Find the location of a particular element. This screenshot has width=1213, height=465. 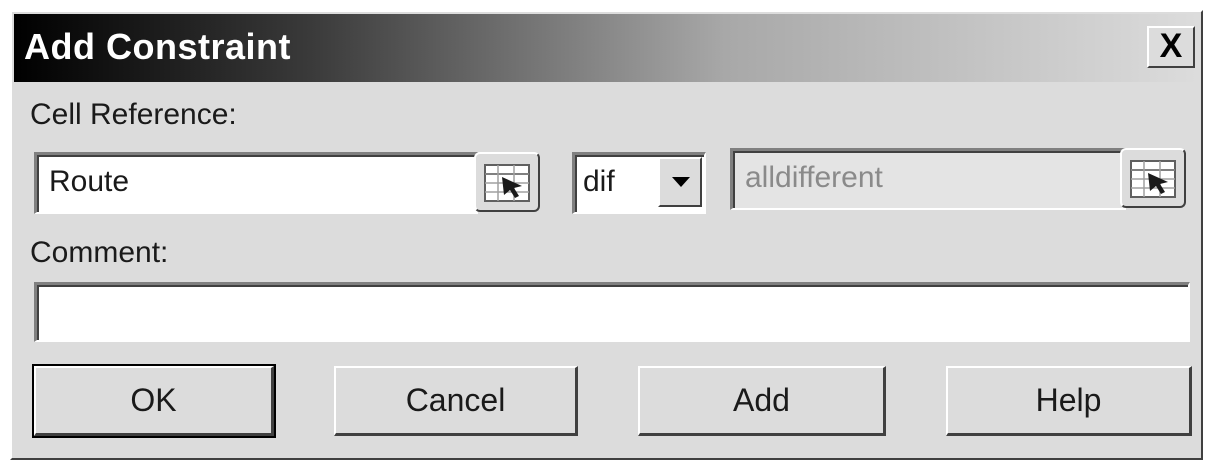

help-button: Help is located at coordinates (1069, 401).